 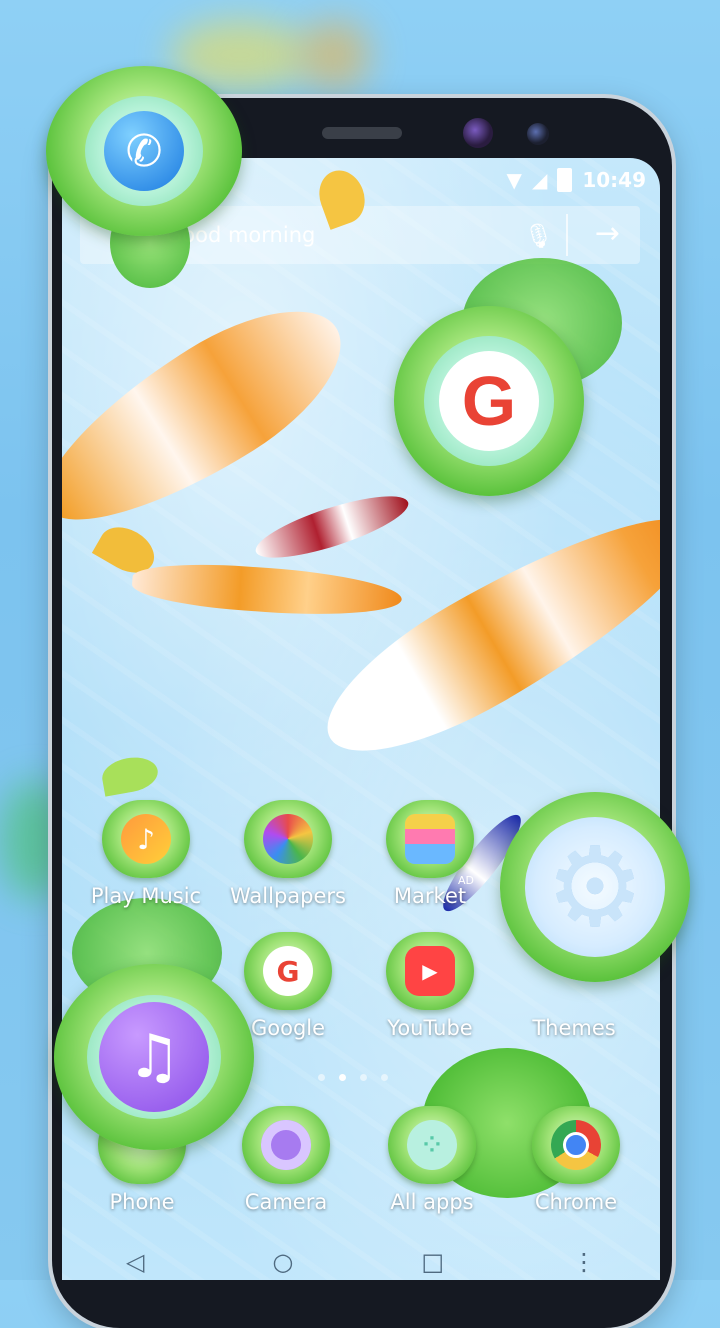 I want to click on status-bar: ▼ ◢ 10:49, so click(x=576, y=180).